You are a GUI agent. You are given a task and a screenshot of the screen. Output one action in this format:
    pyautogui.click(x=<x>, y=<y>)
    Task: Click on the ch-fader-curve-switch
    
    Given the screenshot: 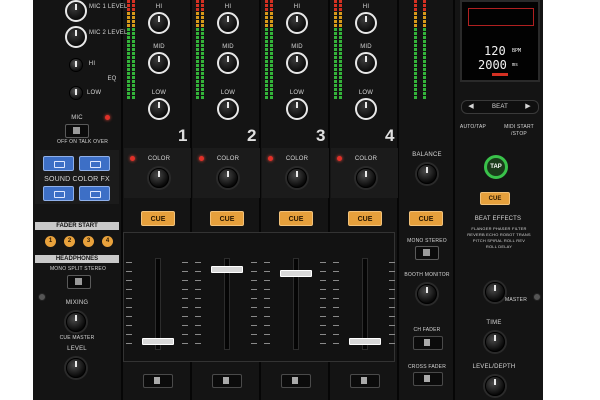 What is the action you would take?
    pyautogui.click(x=428, y=343)
    